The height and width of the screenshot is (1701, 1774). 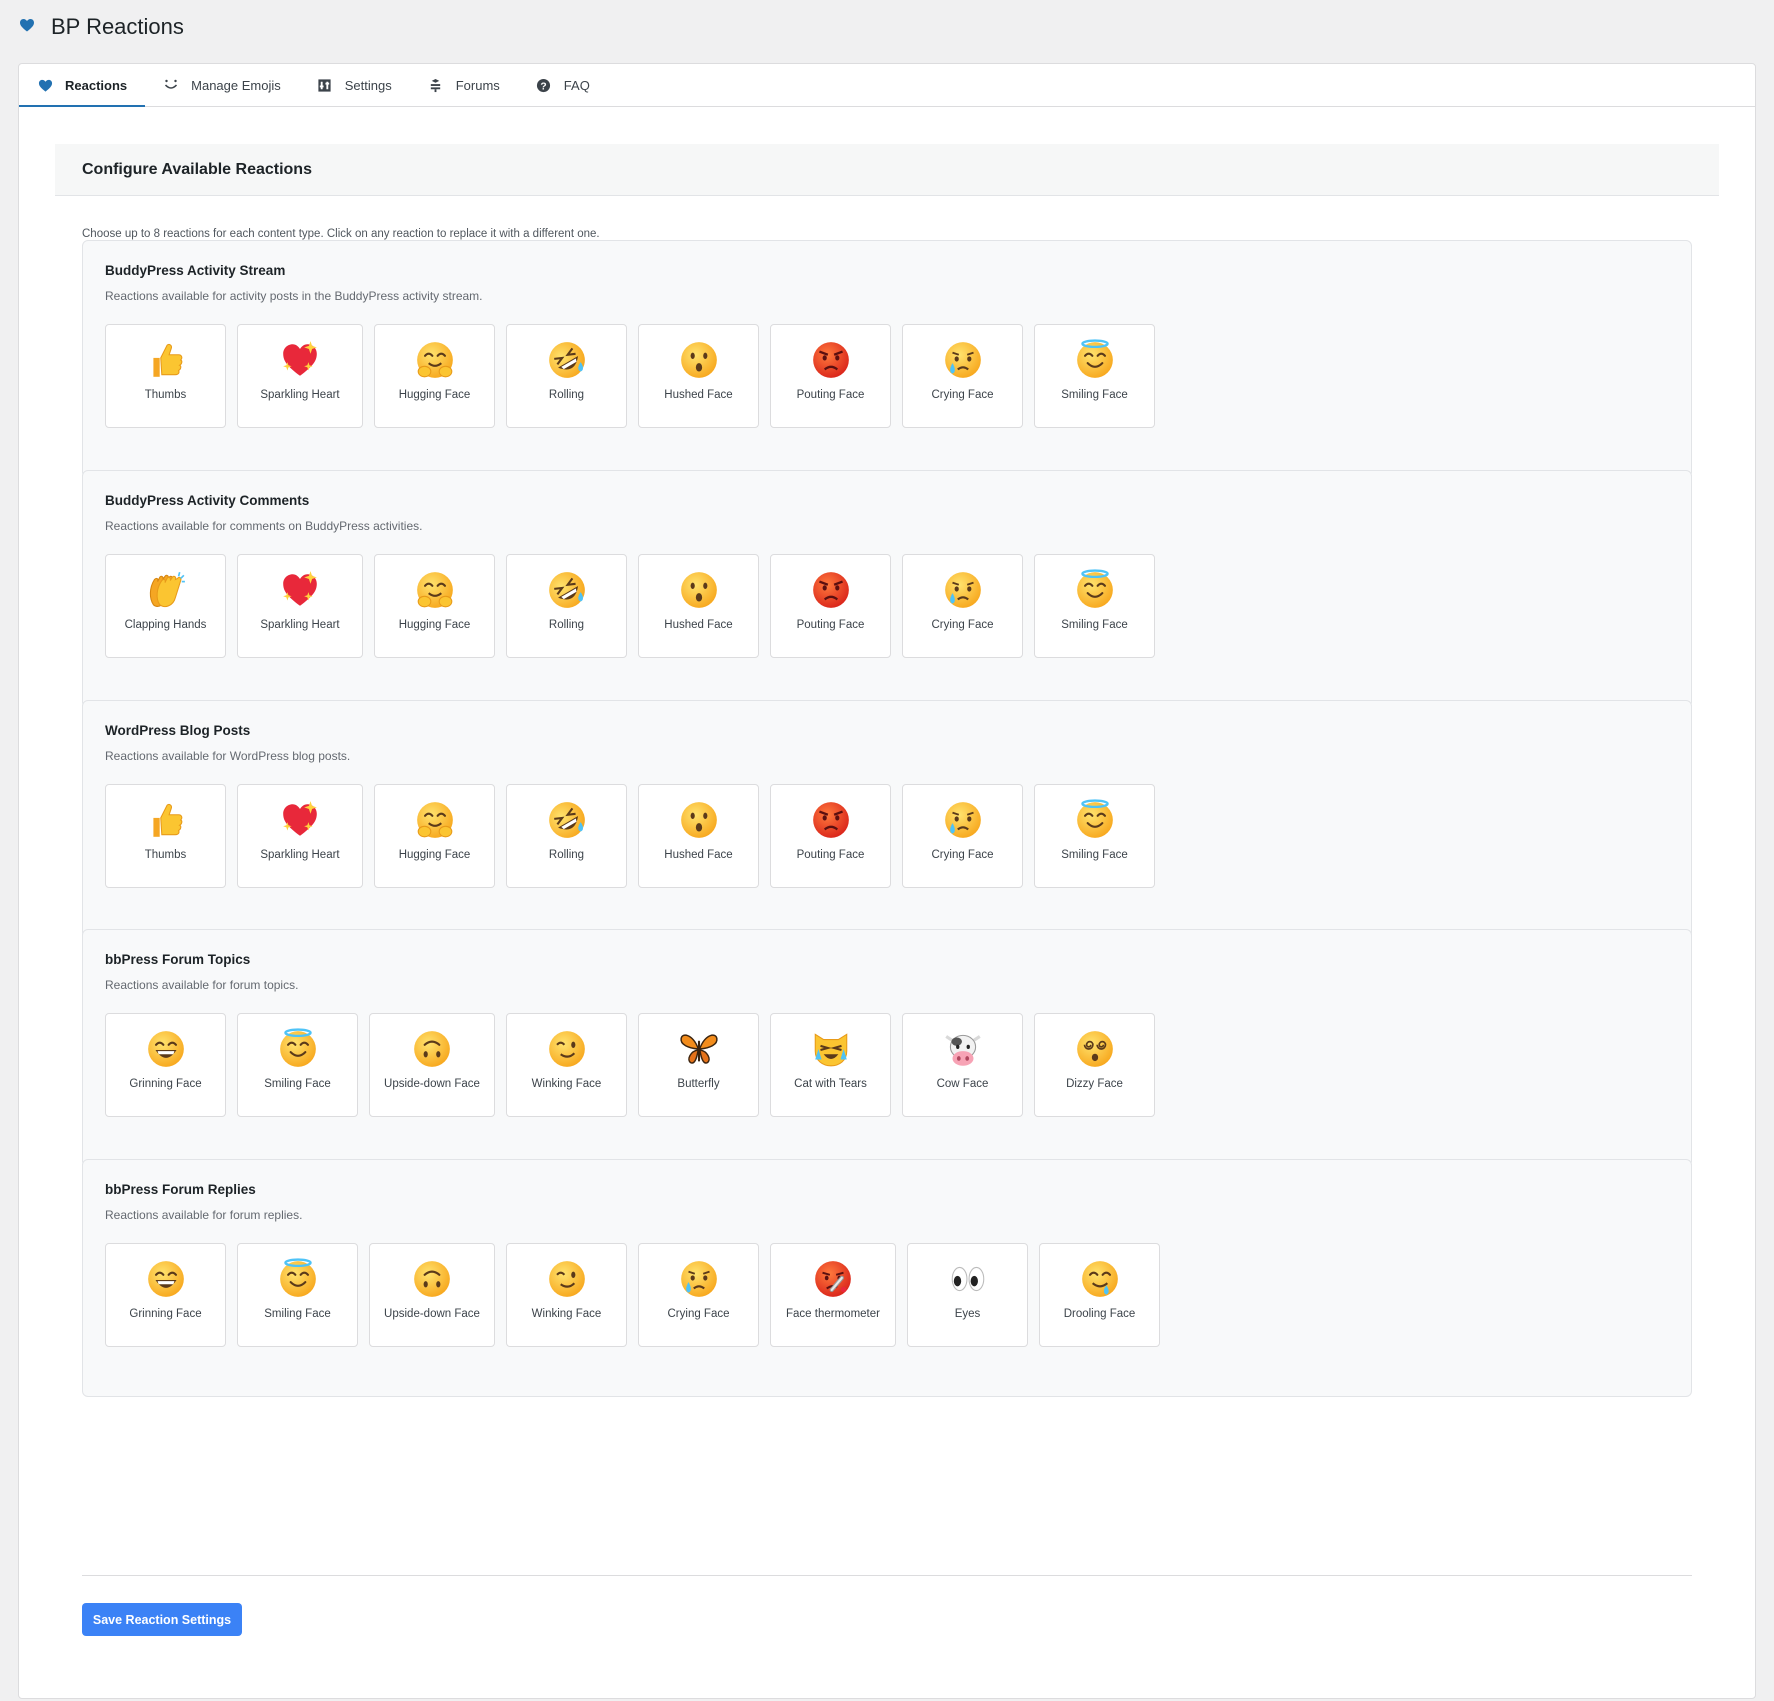 I want to click on cat-tears-icon, so click(x=831, y=1049).